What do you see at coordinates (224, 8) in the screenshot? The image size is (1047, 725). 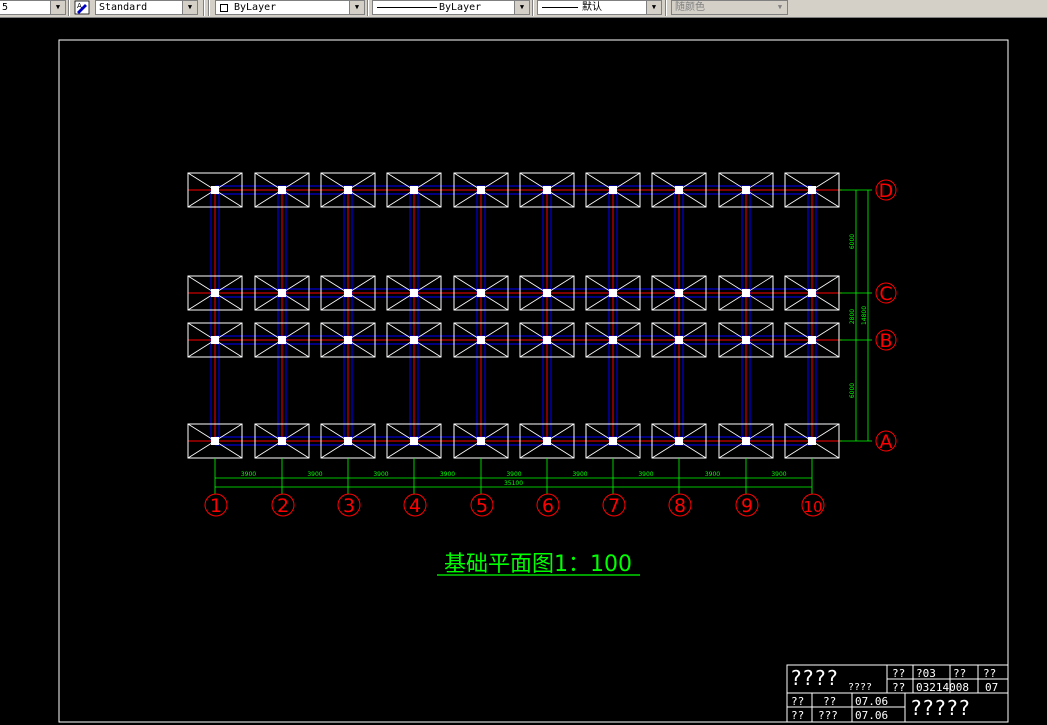 I see `color-swatch` at bounding box center [224, 8].